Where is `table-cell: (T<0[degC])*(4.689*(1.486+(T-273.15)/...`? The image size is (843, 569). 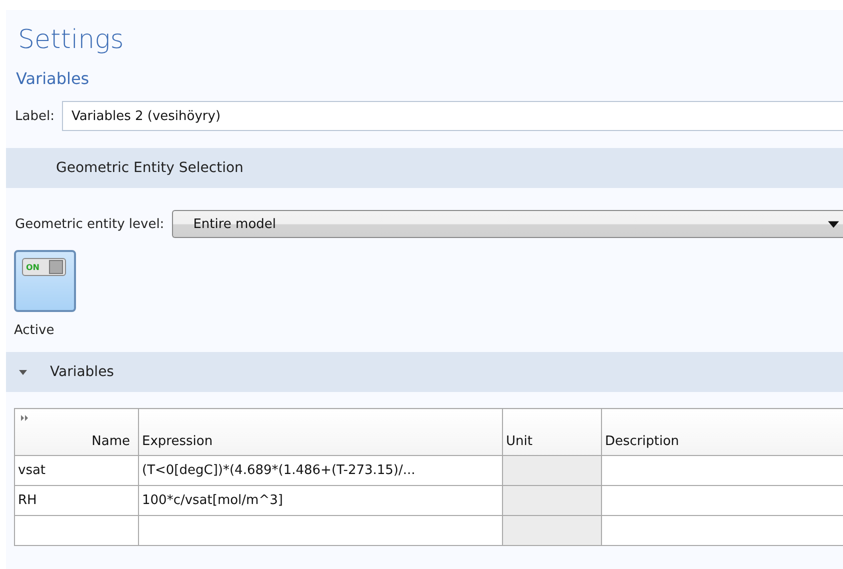 table-cell: (T<0[degC])*(4.689*(1.486+(T-273.15)/... is located at coordinates (320, 471).